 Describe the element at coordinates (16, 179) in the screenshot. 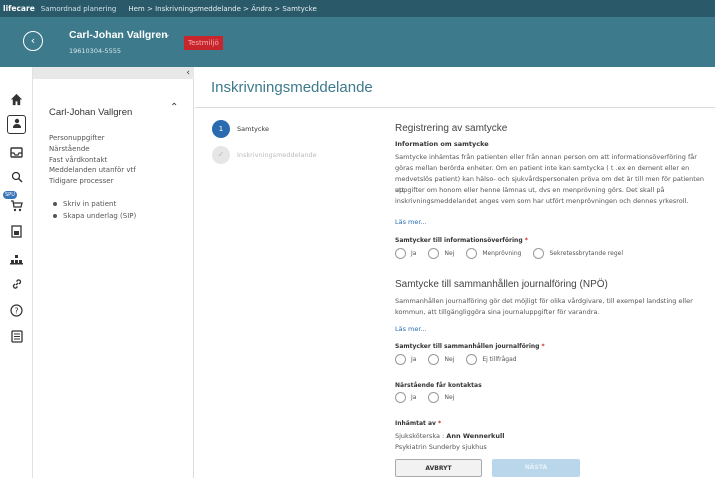

I see `search-icon` at that location.